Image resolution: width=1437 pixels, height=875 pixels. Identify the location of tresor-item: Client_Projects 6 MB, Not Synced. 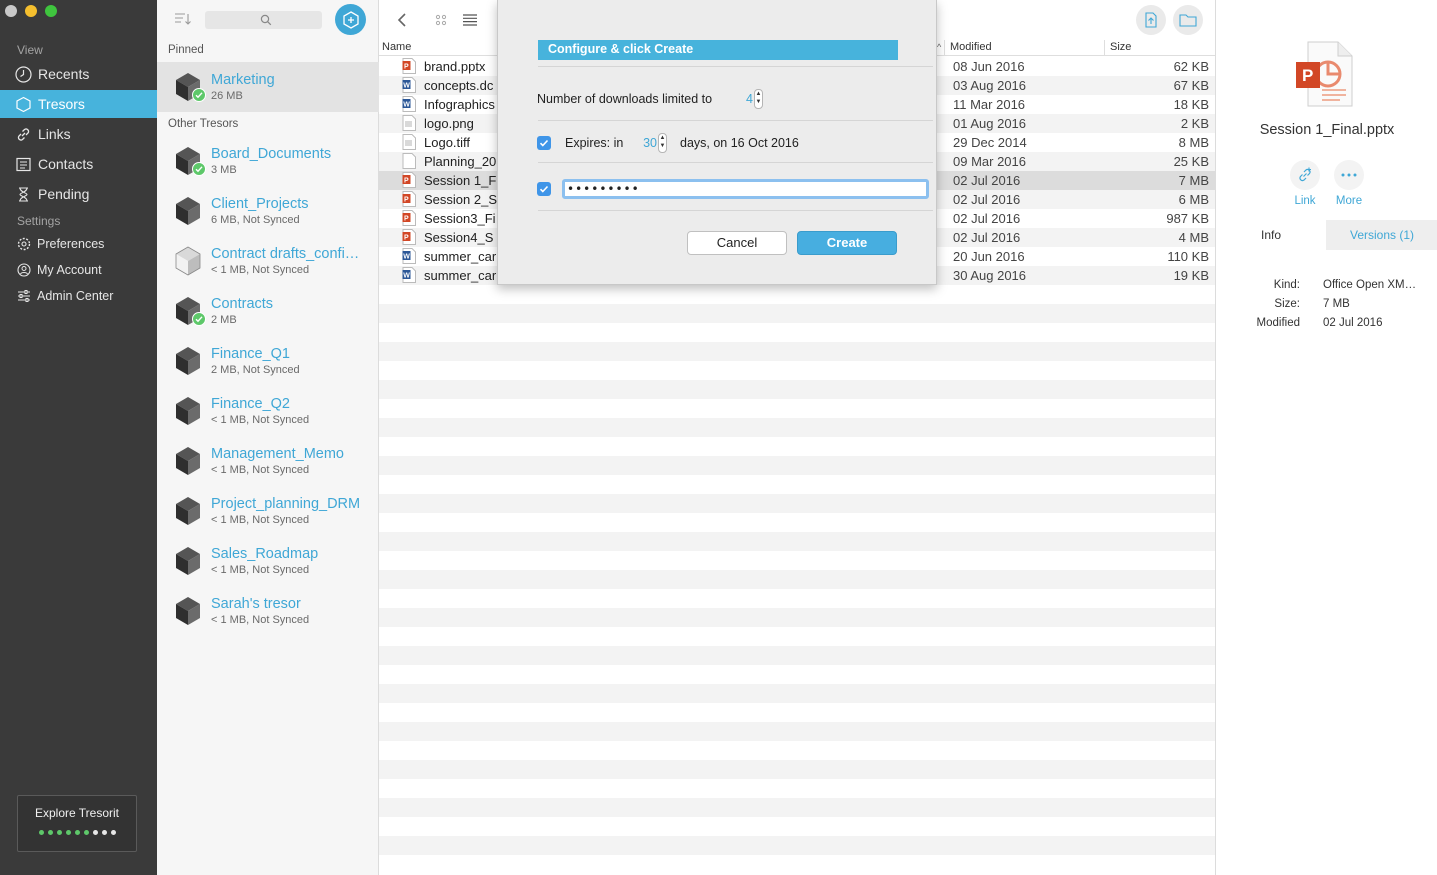
(268, 211).